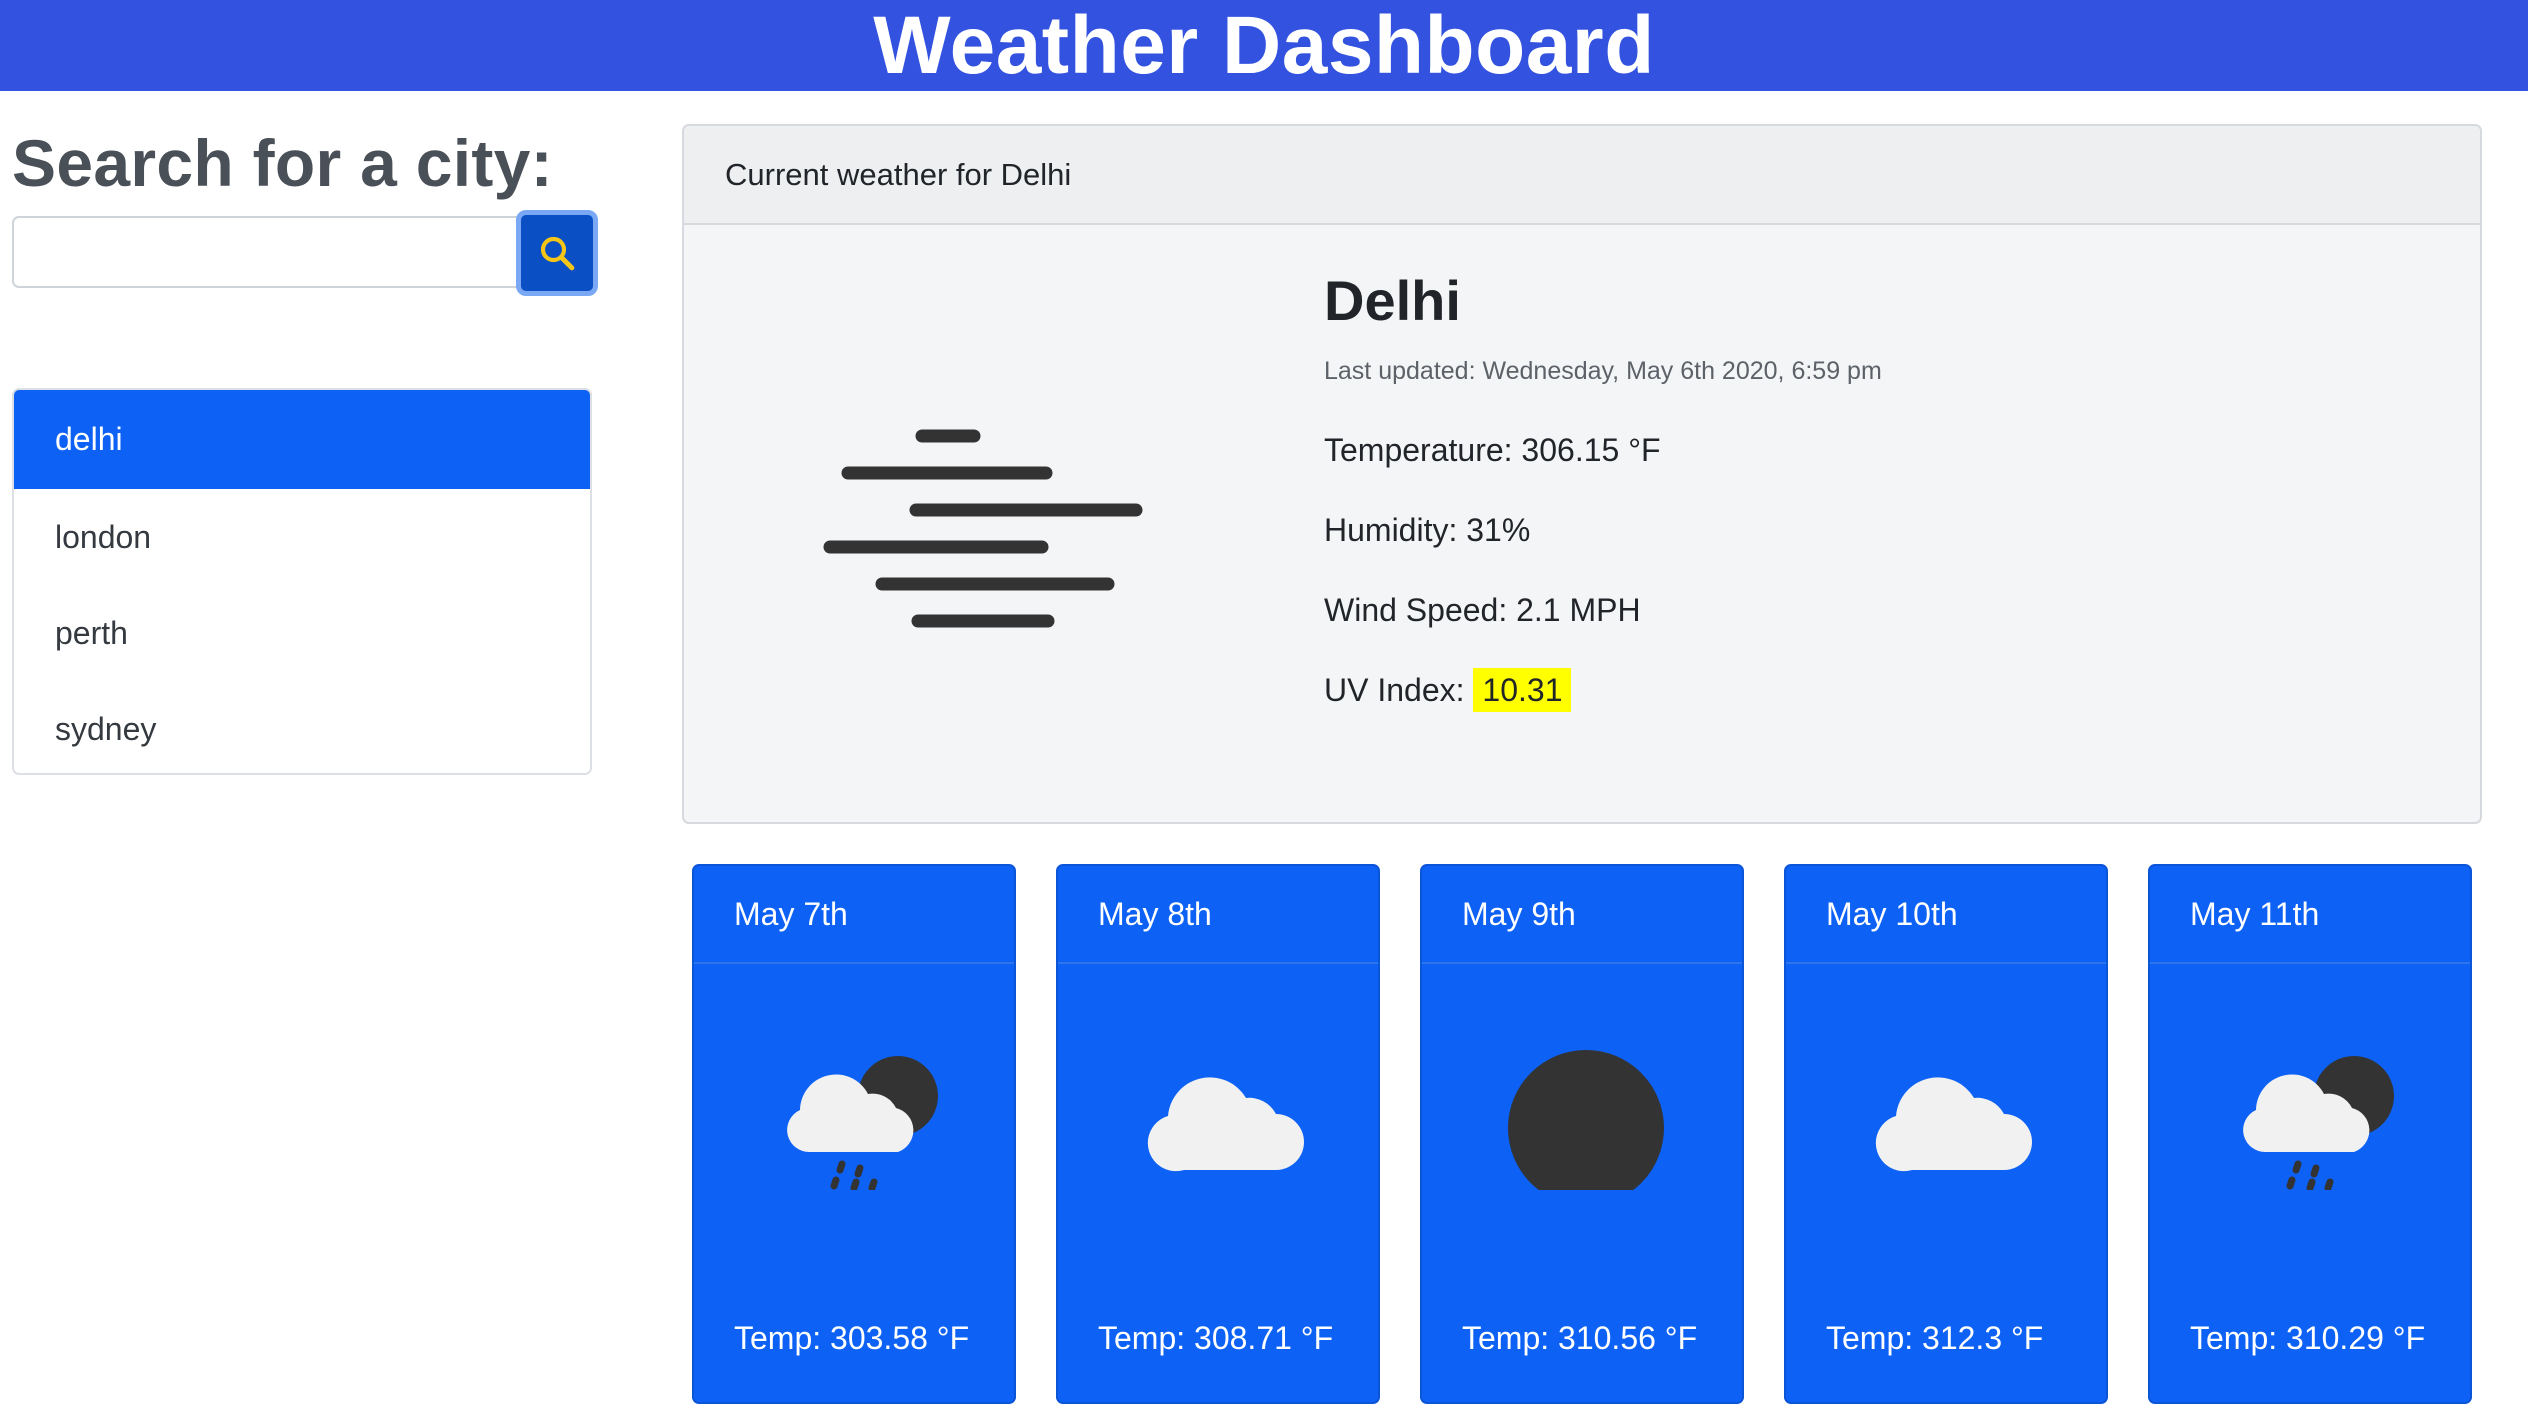  Describe the element at coordinates (282, 163) in the screenshot. I see `search-title: Search for a city:` at that location.